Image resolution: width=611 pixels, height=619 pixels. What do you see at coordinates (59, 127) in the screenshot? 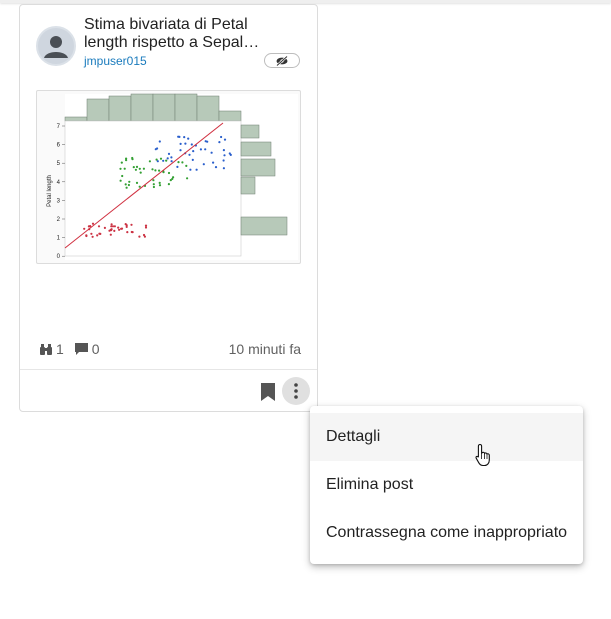
I see `y-tick-label: 7` at bounding box center [59, 127].